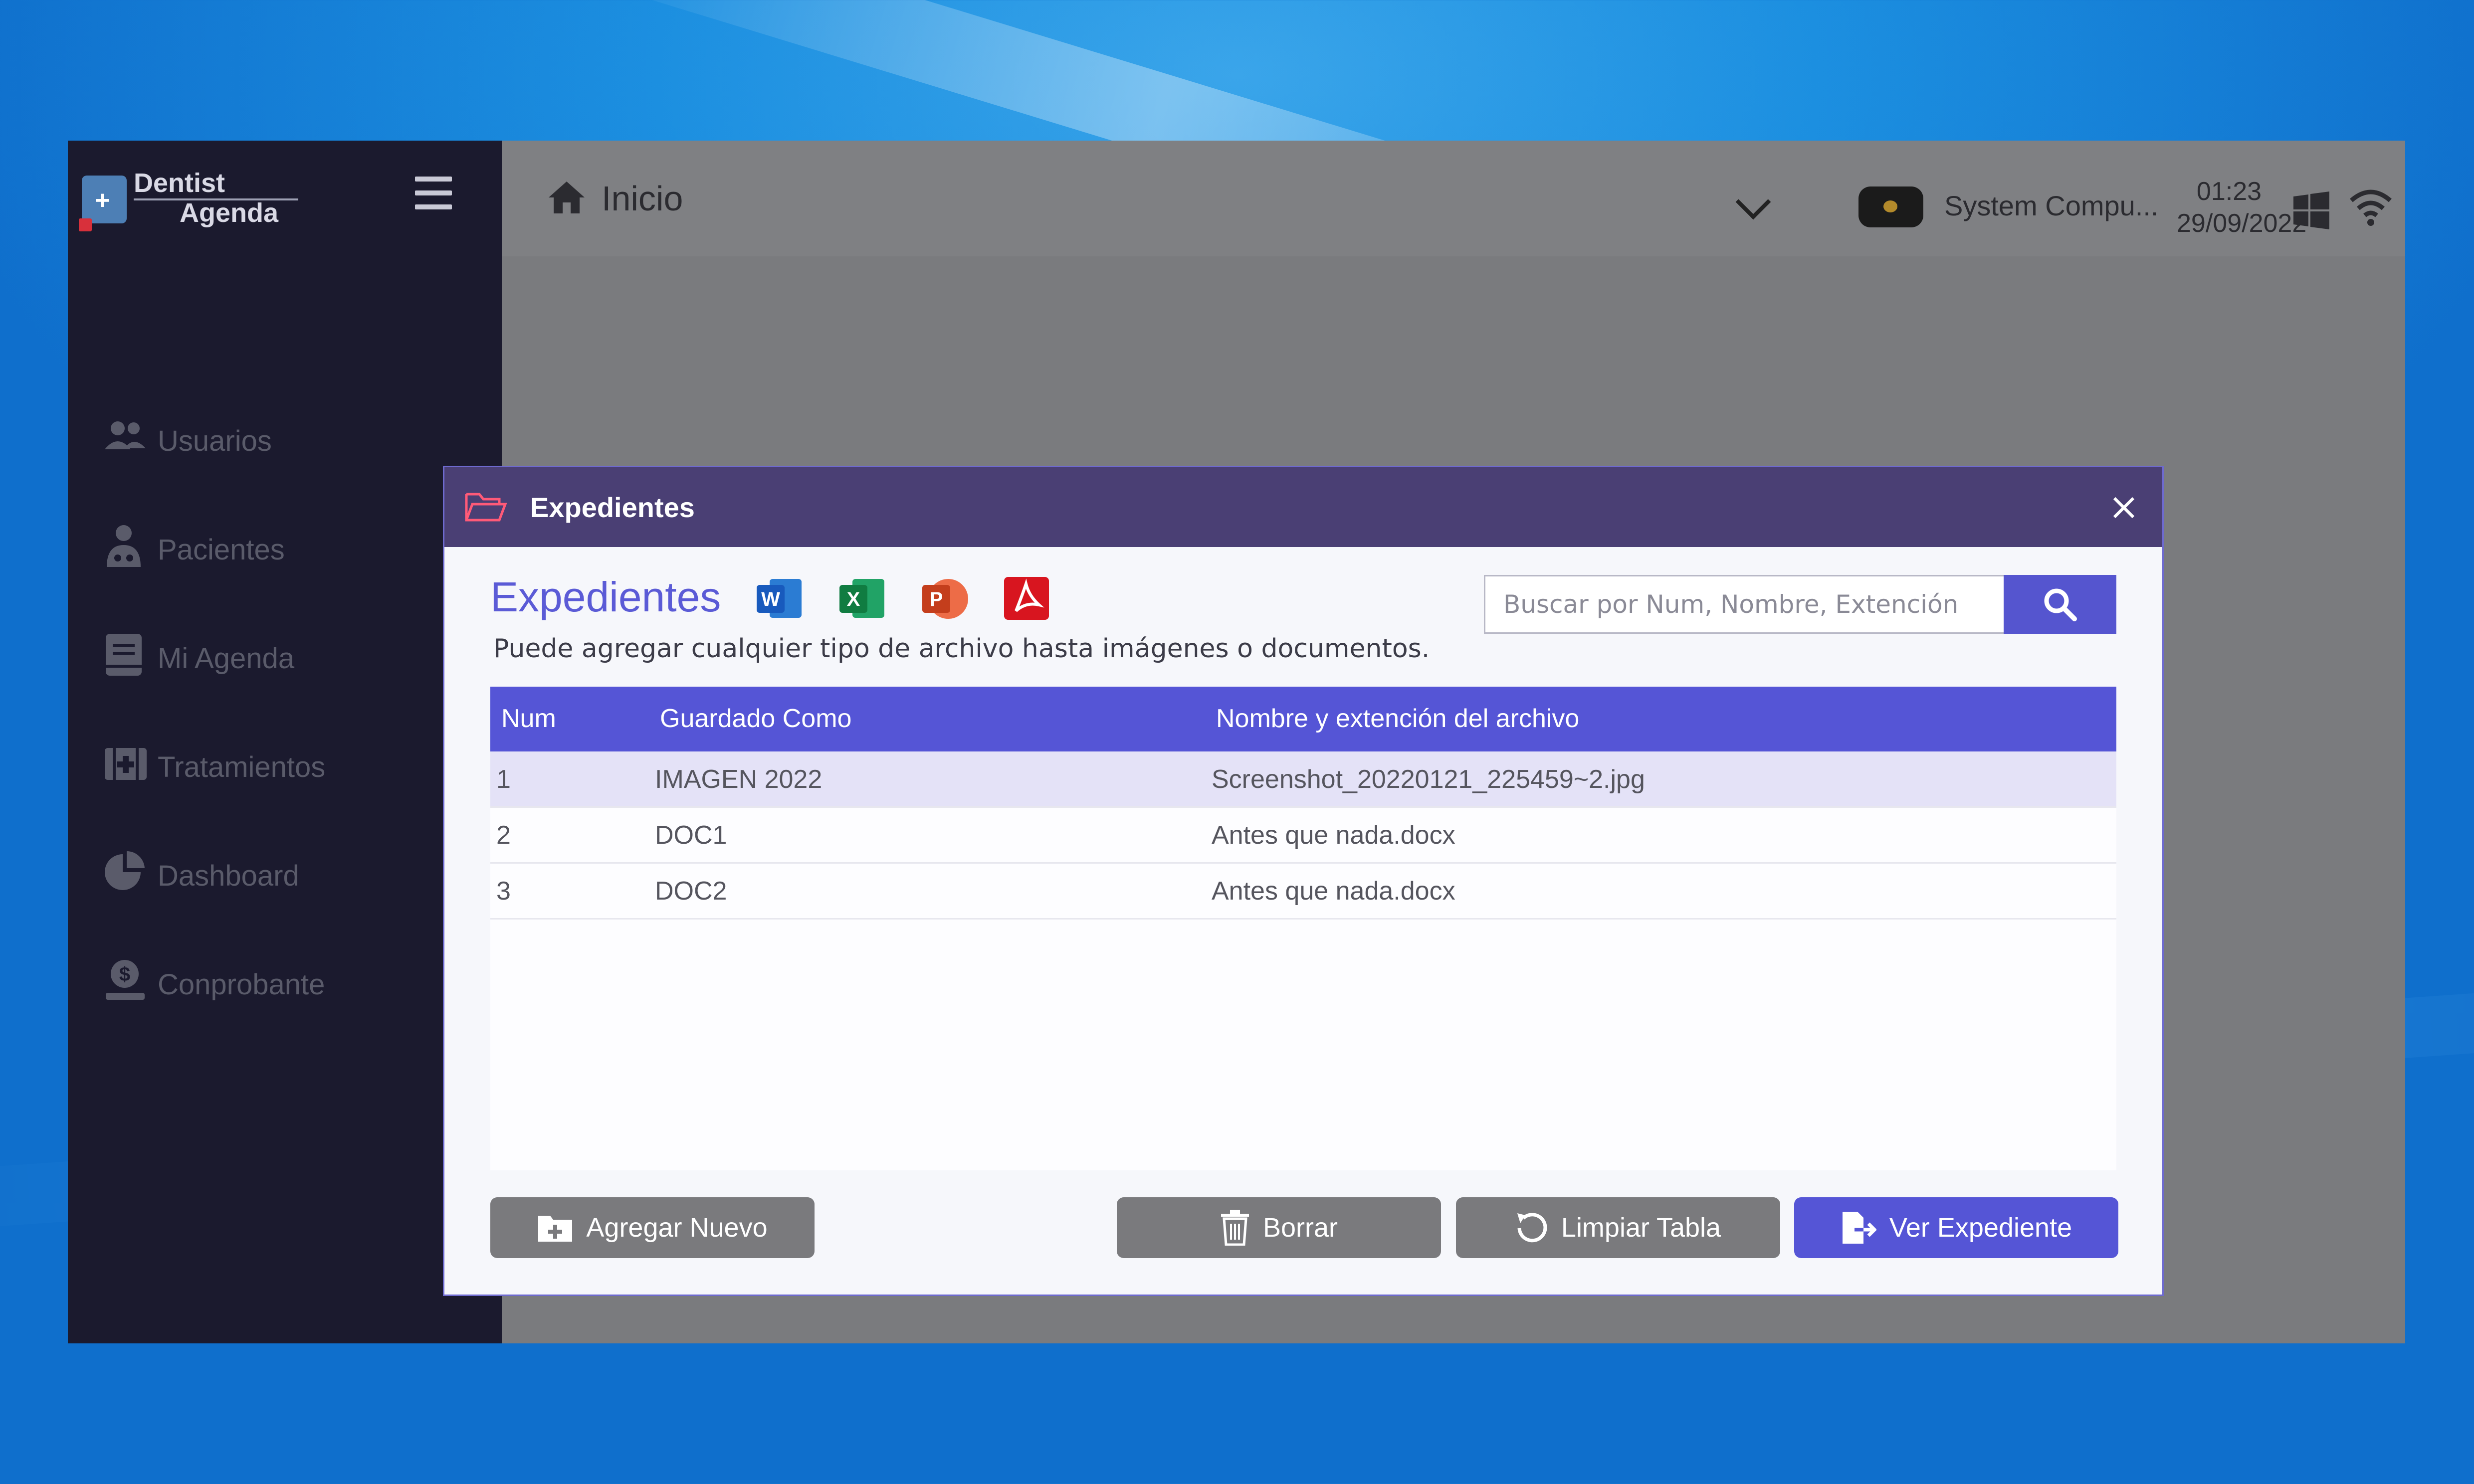  I want to click on sidebar-item-tratamientos: Tratamientos, so click(214, 767).